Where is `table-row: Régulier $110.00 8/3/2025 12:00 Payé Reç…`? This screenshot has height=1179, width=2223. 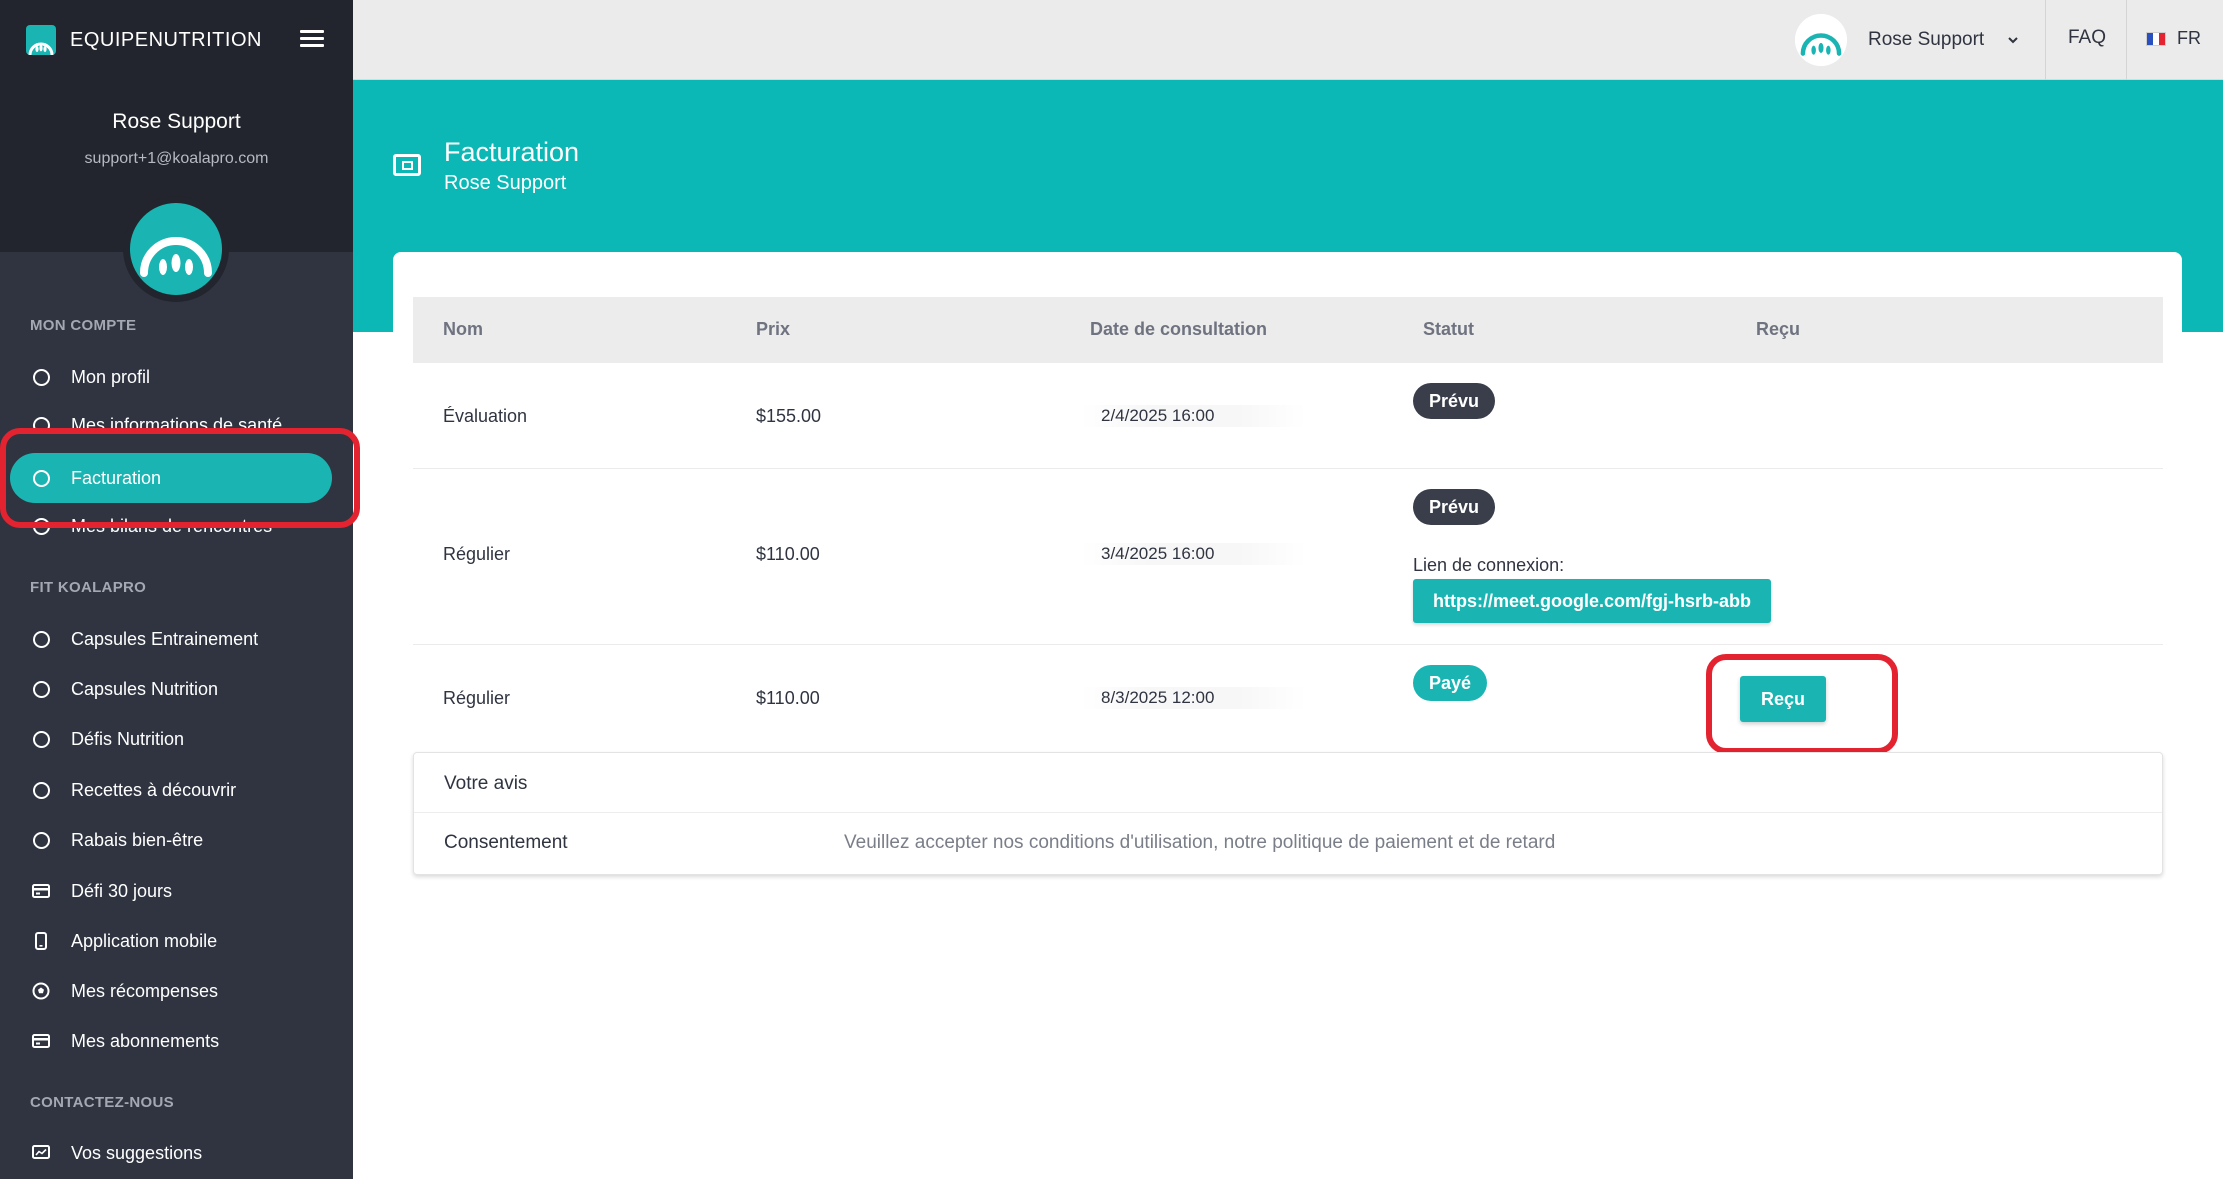 table-row: Régulier $110.00 8/3/2025 12:00 Payé Reç… is located at coordinates (1288, 698).